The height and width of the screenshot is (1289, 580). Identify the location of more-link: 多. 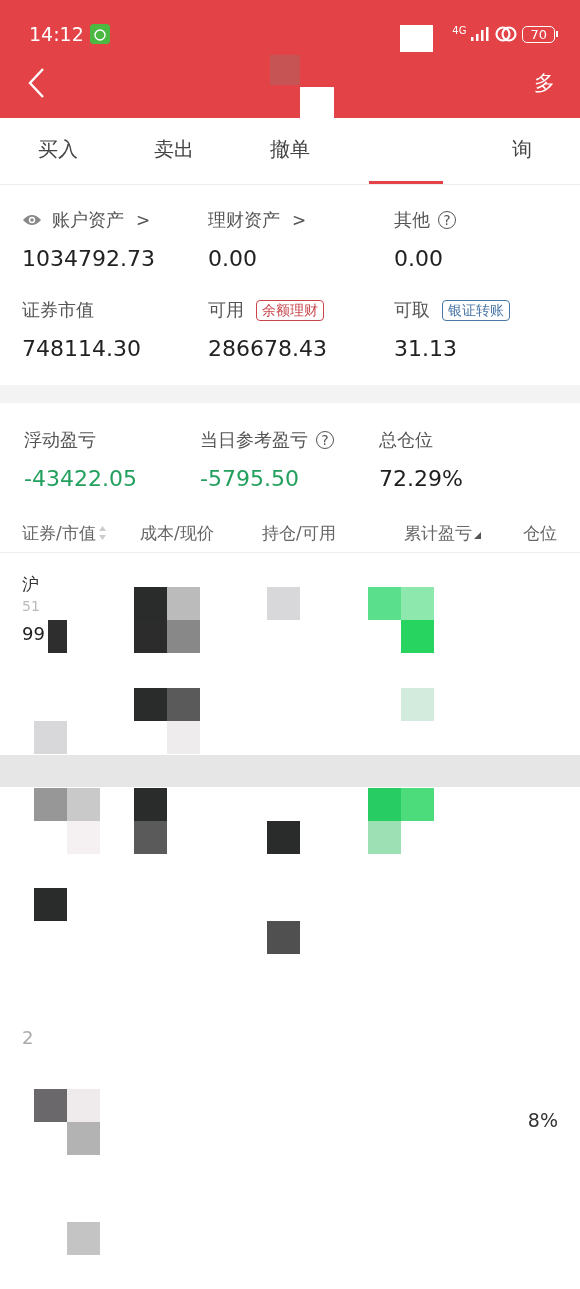
(544, 83).